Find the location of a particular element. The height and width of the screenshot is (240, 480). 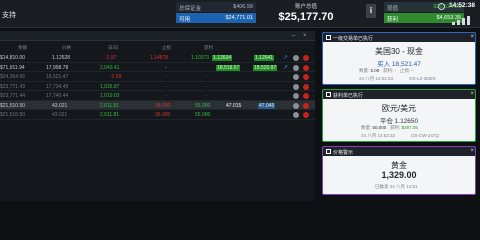

notification-header-label: 获利单已执行 is located at coordinates (348, 96).